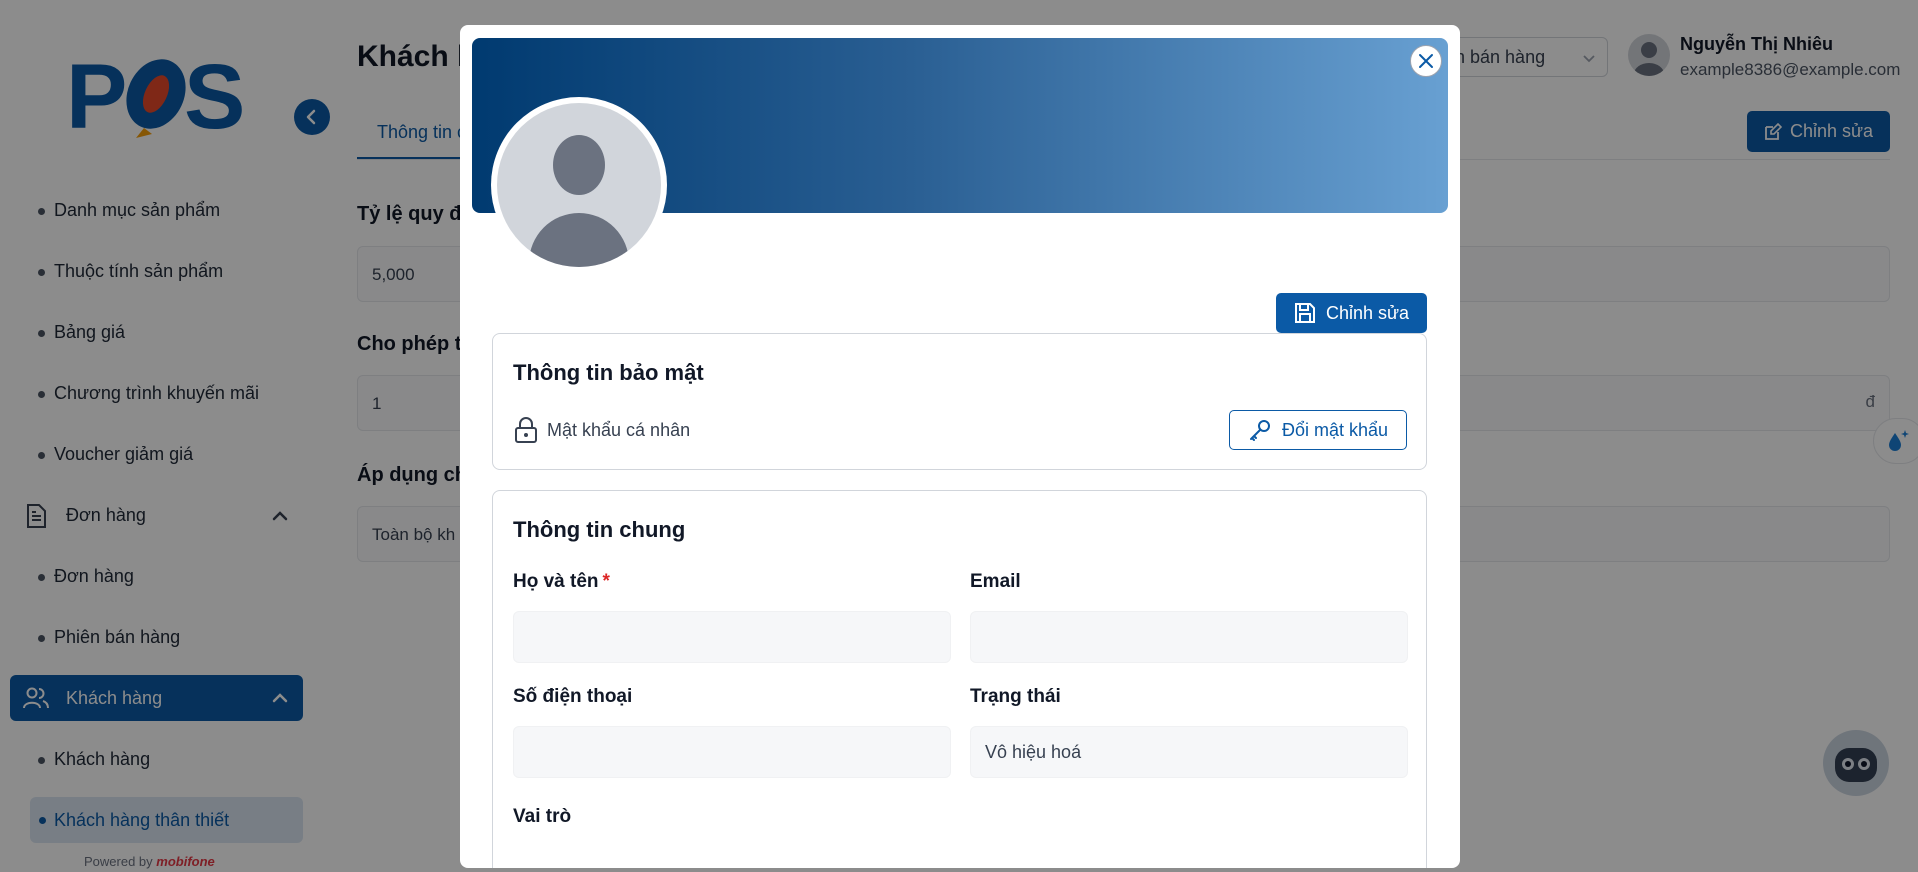 This screenshot has height=872, width=1918. Describe the element at coordinates (573, 696) in the screenshot. I see `phone-label: Số điện thoại` at that location.